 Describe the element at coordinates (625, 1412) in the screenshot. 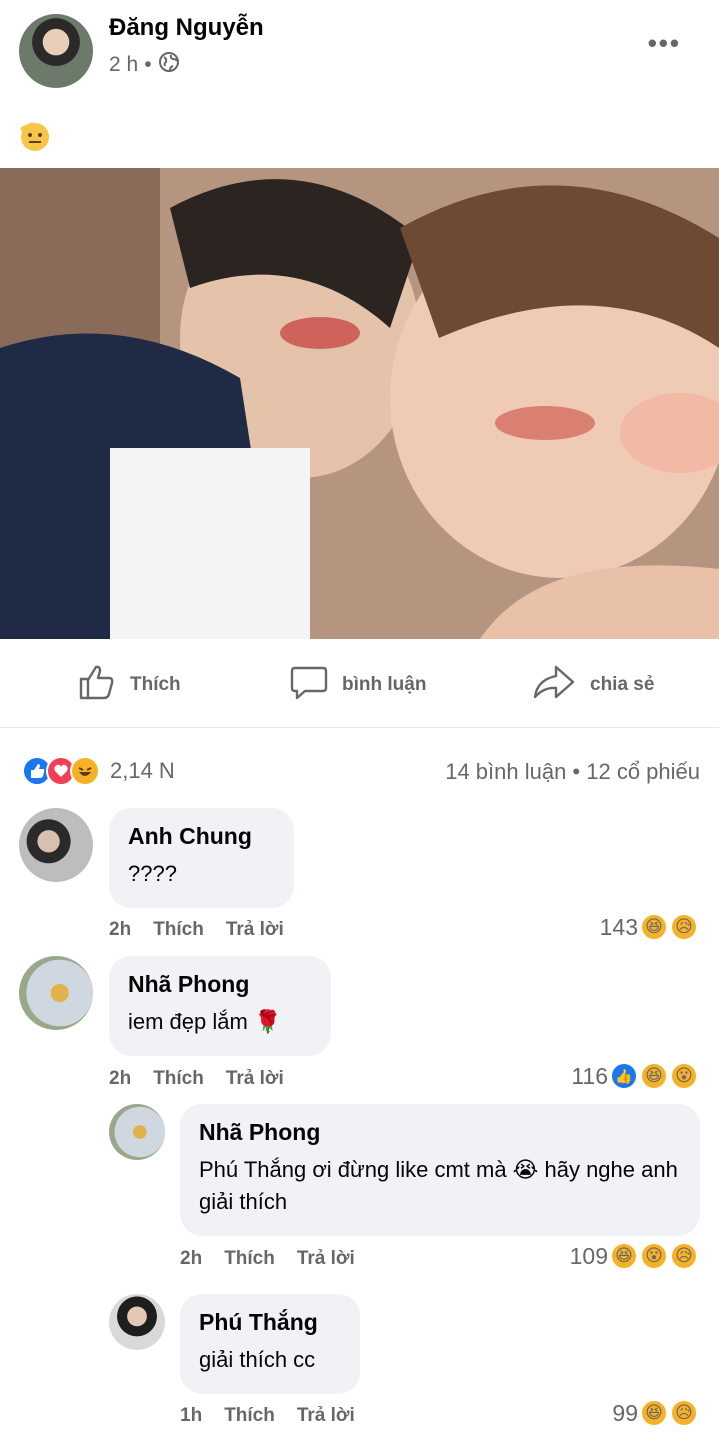

I see `comment-reaction-count: 99` at that location.